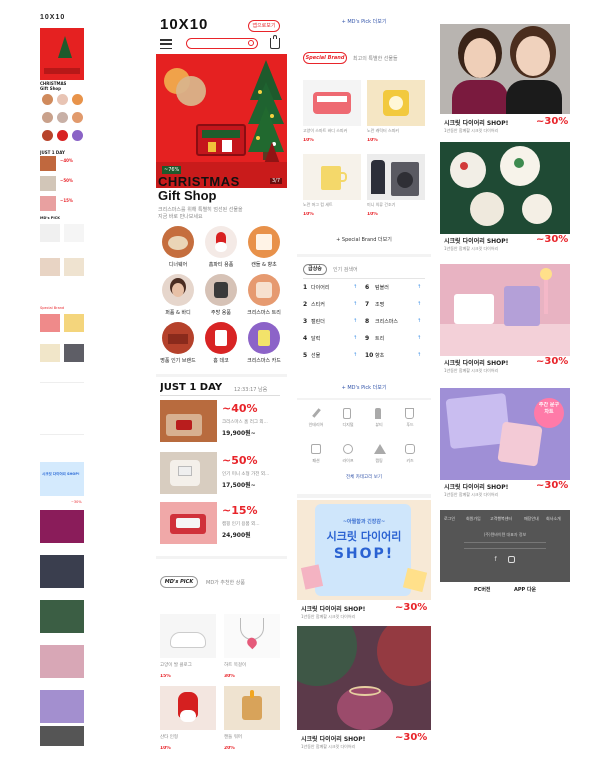 This screenshot has height=770, width=606. Describe the element at coordinates (178, 242) in the screenshot. I see `category-dinnerware-image` at that location.